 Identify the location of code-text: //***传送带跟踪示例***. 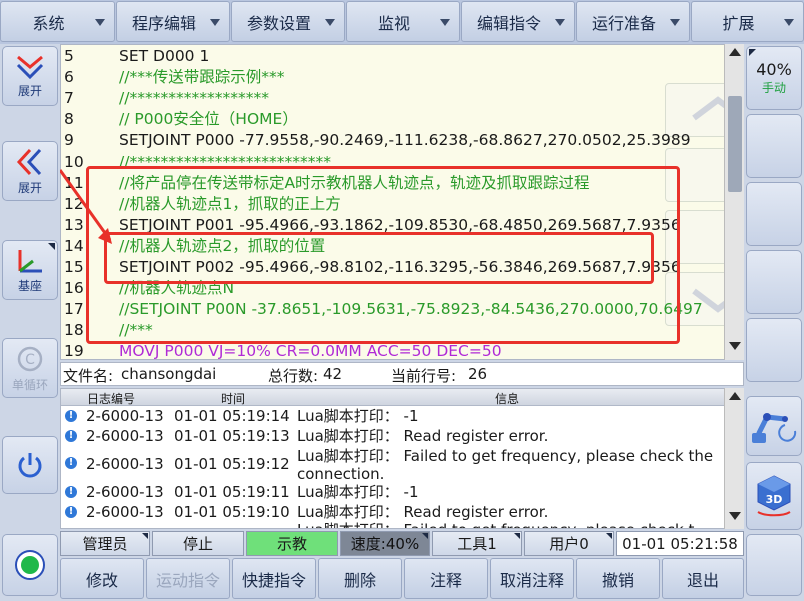
(202, 77).